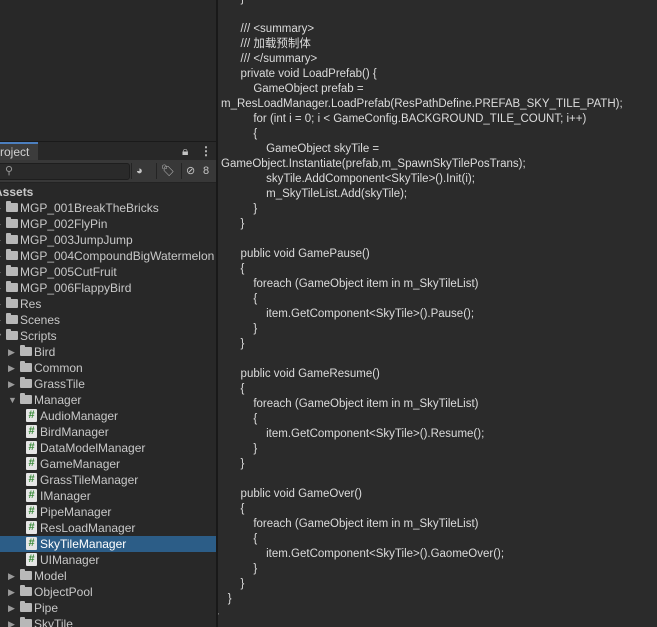 This screenshot has height=627, width=657. I want to click on tree-item-label: MGP_004CompoundBigWatermelon, so click(117, 256).